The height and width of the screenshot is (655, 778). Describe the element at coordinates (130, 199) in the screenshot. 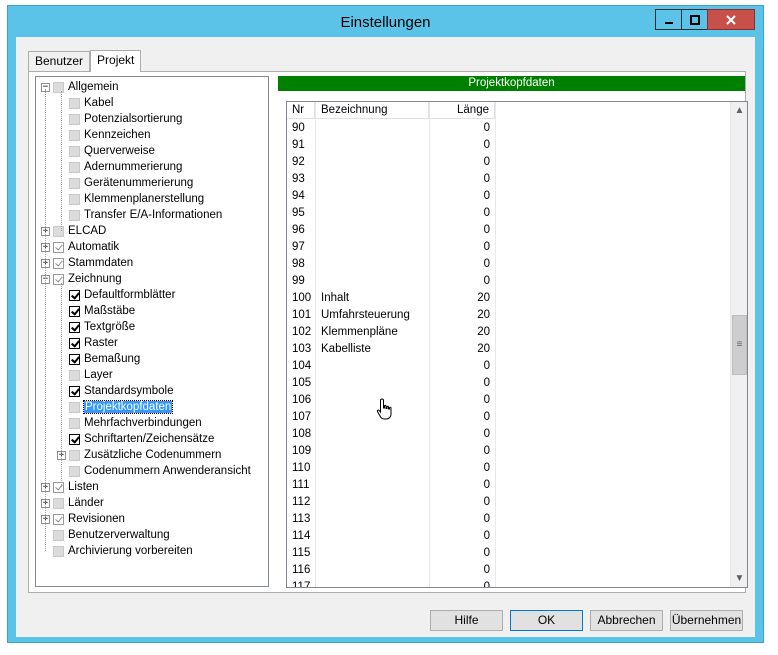

I see `tree-item: Klemmenplanerstellung` at that location.